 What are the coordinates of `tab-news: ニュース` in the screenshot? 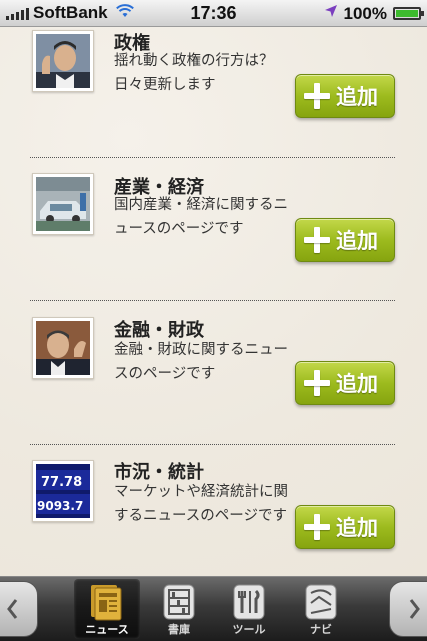 It's located at (107, 609).